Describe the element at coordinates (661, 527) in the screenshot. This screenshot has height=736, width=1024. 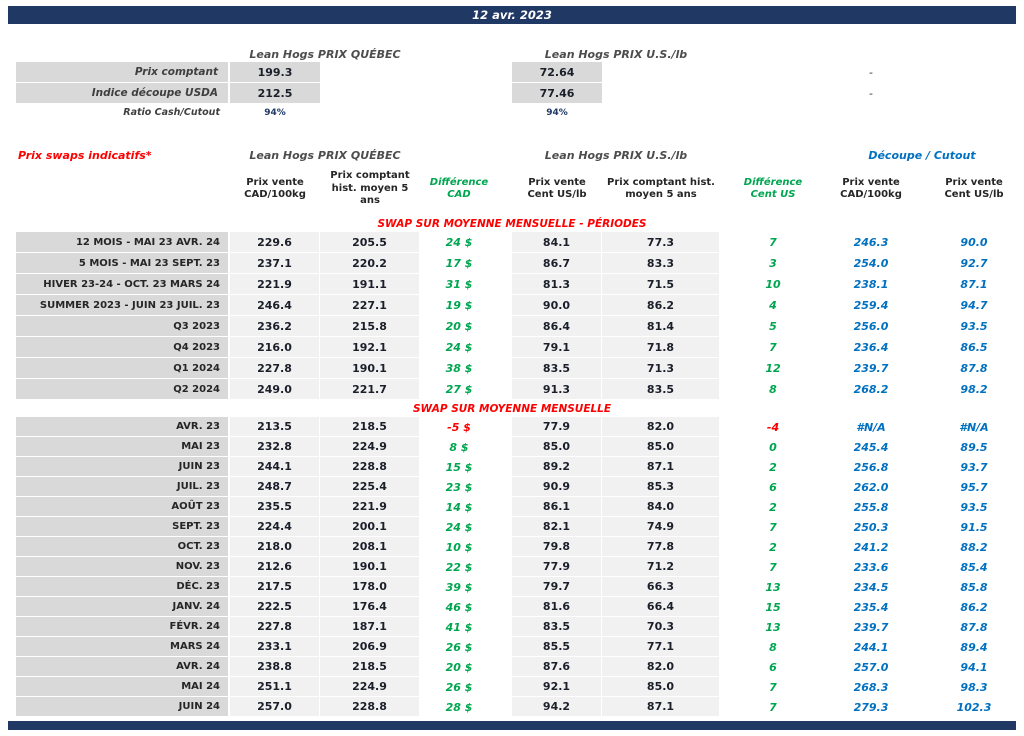
I see `us-hist-cell: 74.9` at that location.